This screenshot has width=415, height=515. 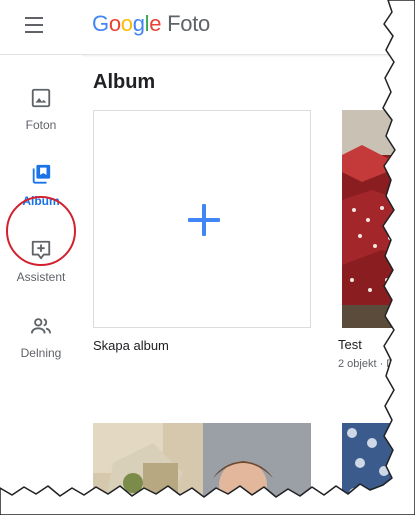 I want to click on page-title: Album, so click(x=124, y=82).